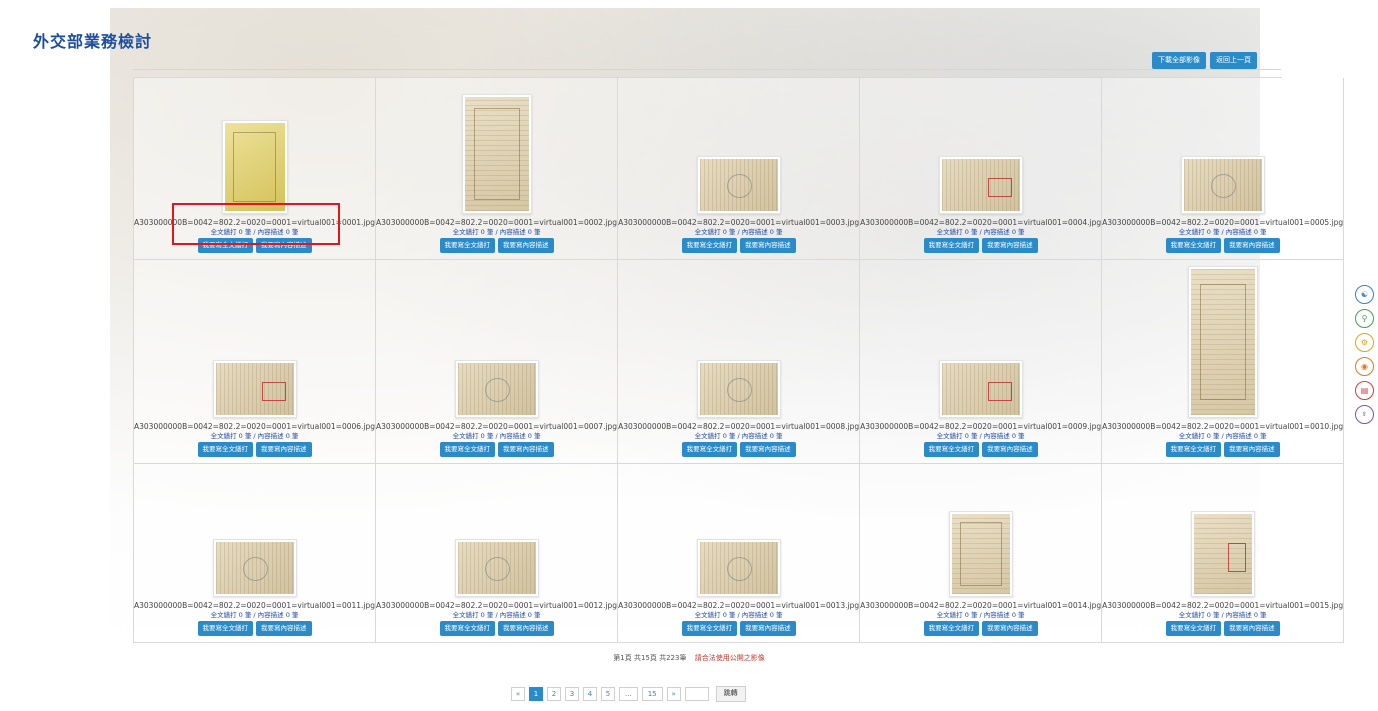 The image size is (1378, 711). I want to click on back-button: 返回上一頁, so click(1233, 60).